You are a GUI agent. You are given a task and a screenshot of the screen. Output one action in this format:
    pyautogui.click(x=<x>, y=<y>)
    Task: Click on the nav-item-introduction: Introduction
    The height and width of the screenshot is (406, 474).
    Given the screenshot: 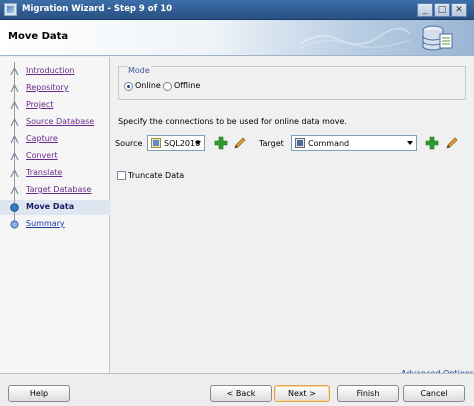 What is the action you would take?
    pyautogui.click(x=55, y=71)
    